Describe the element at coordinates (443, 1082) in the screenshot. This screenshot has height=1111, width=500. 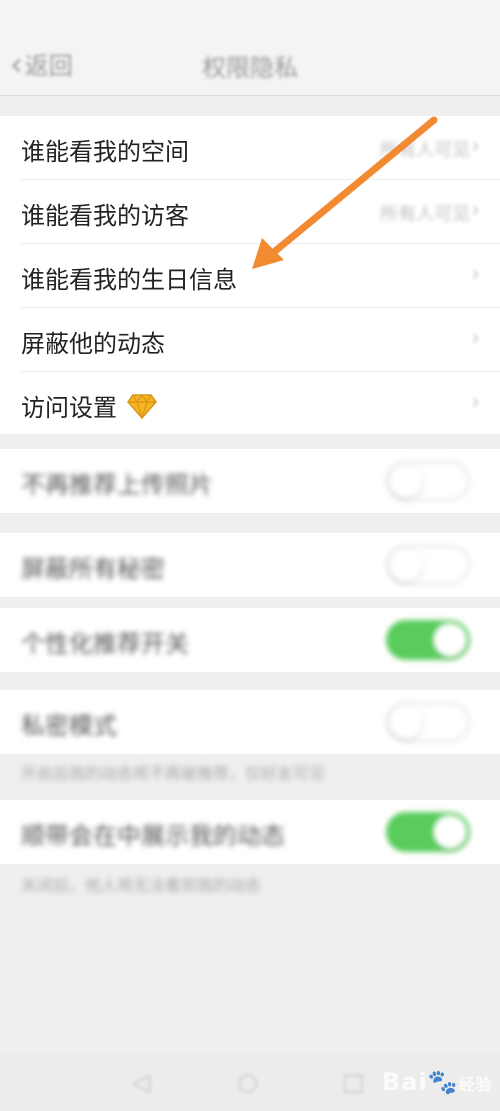
I see `paw-icon: 🐾` at that location.